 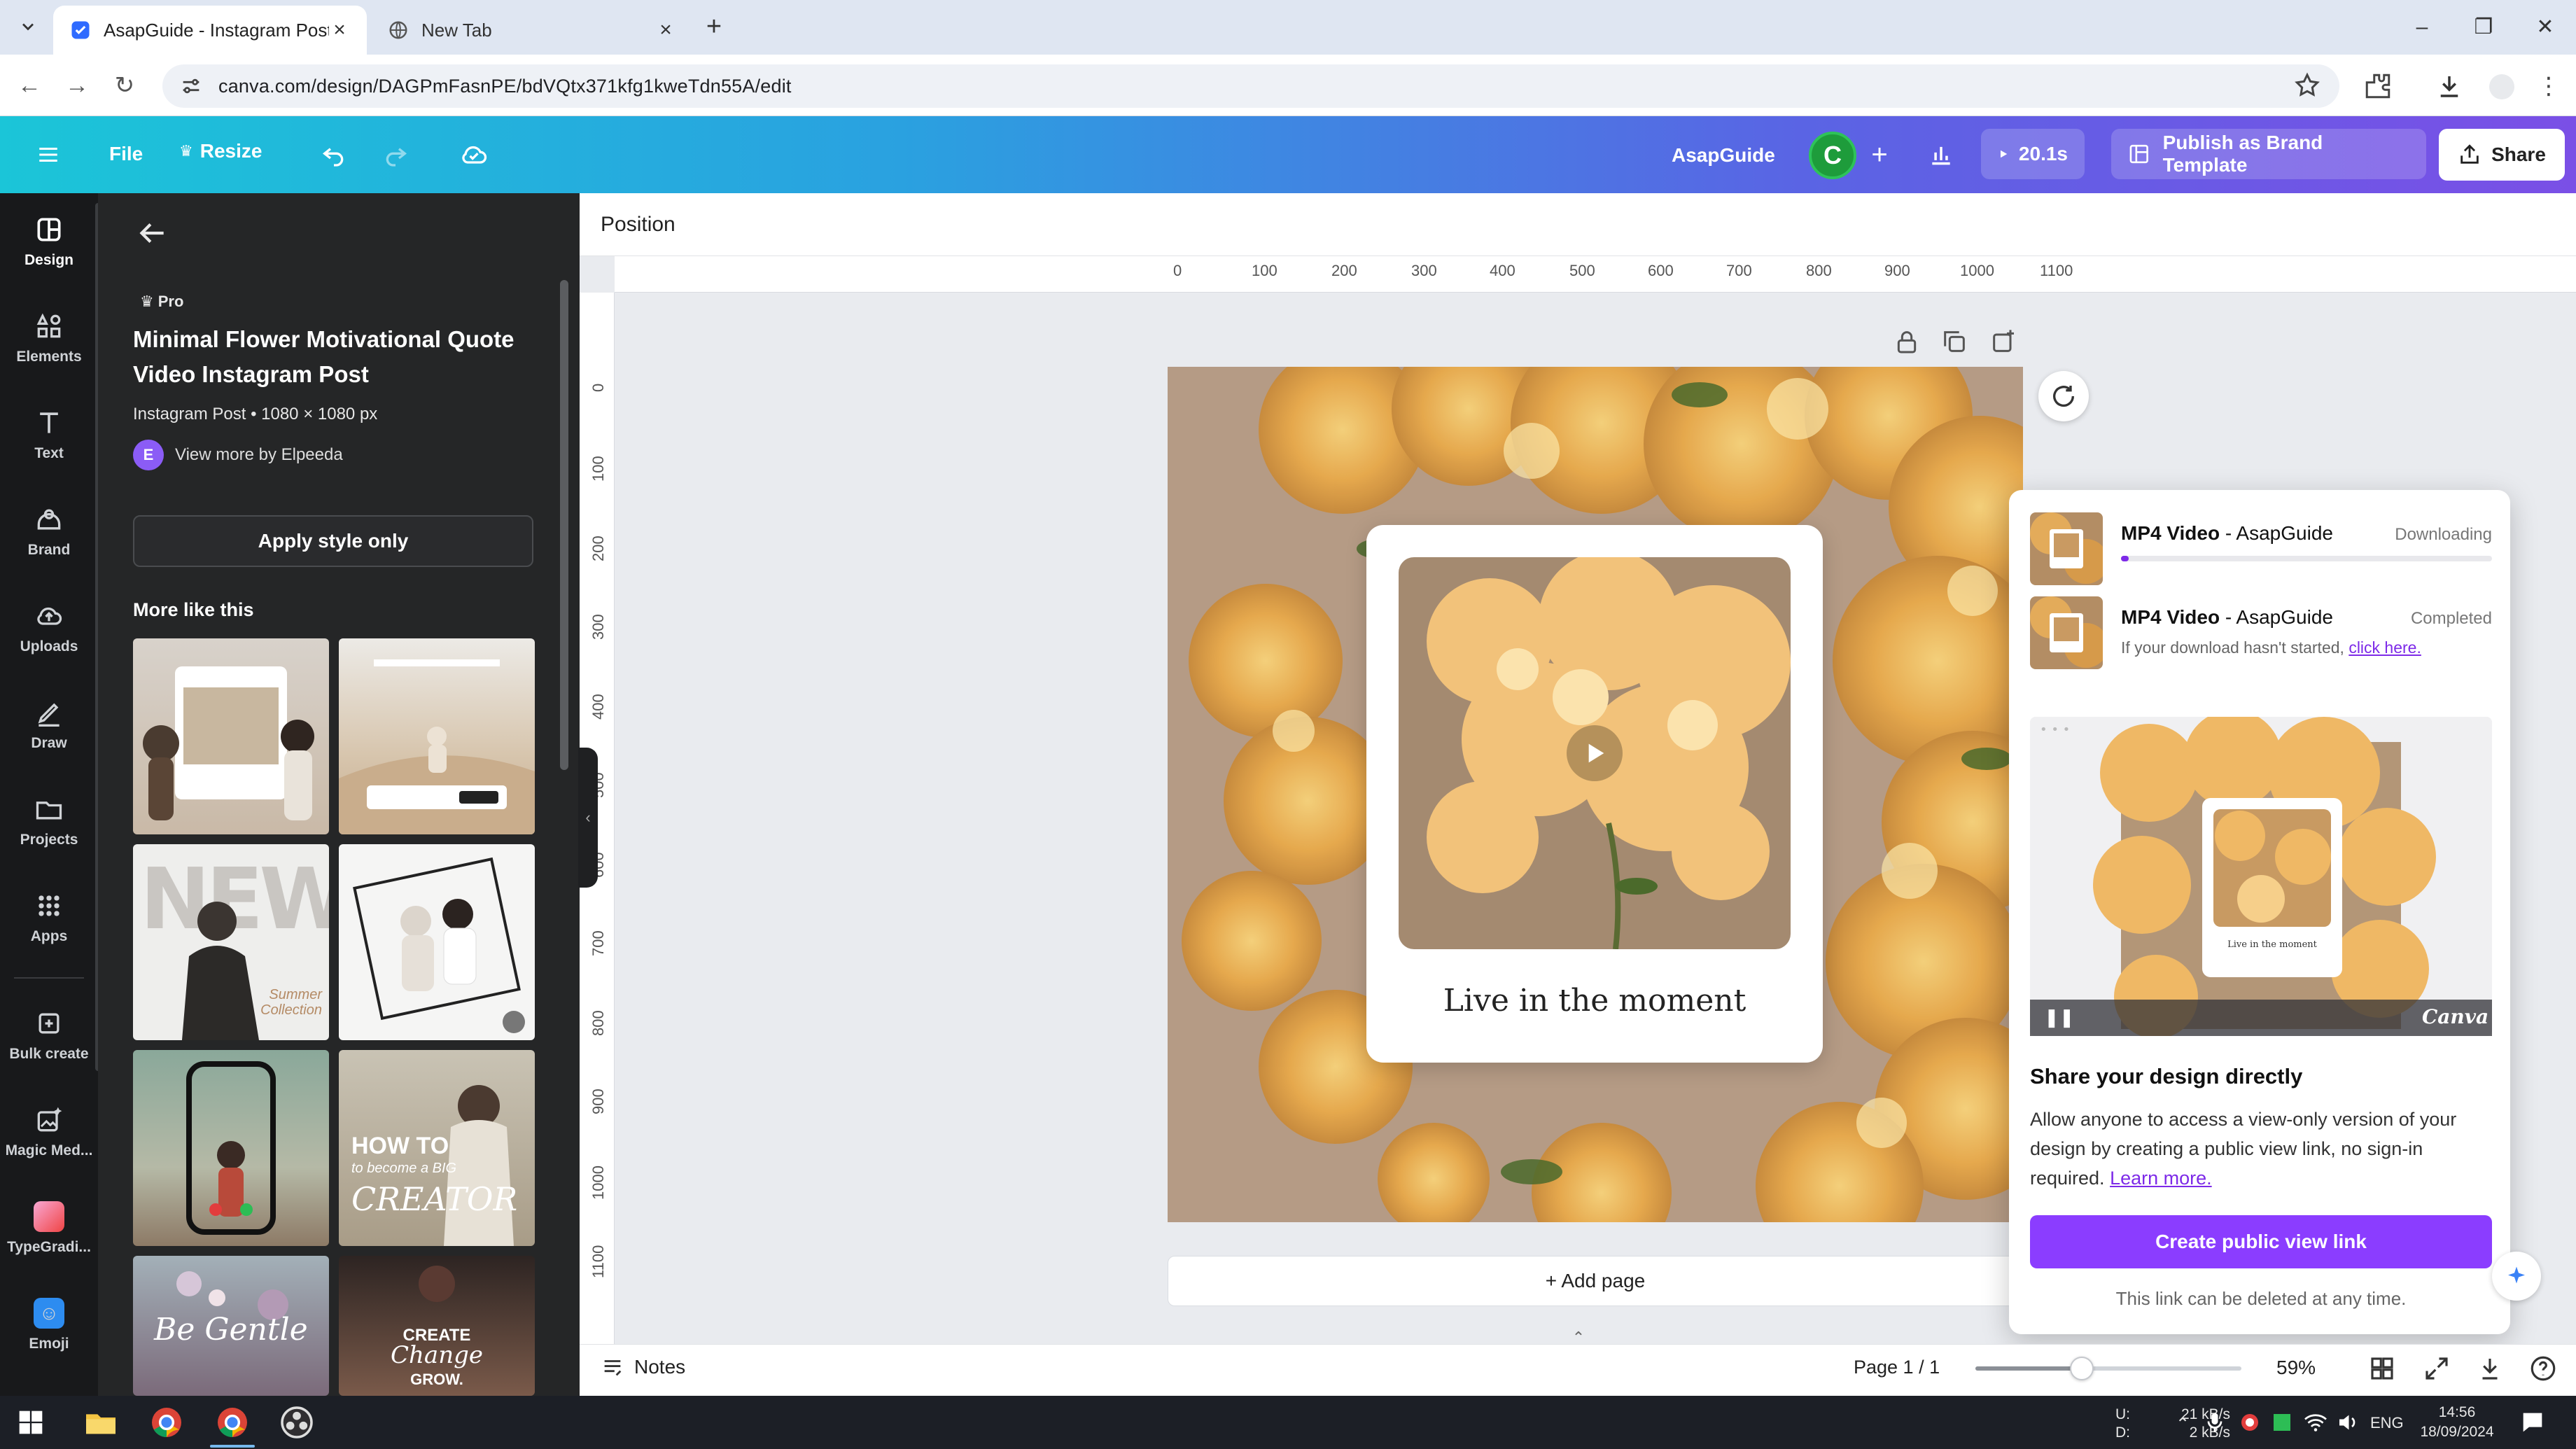 What do you see at coordinates (2457, 1422) in the screenshot?
I see `clock: 14:56 18/09/2024` at bounding box center [2457, 1422].